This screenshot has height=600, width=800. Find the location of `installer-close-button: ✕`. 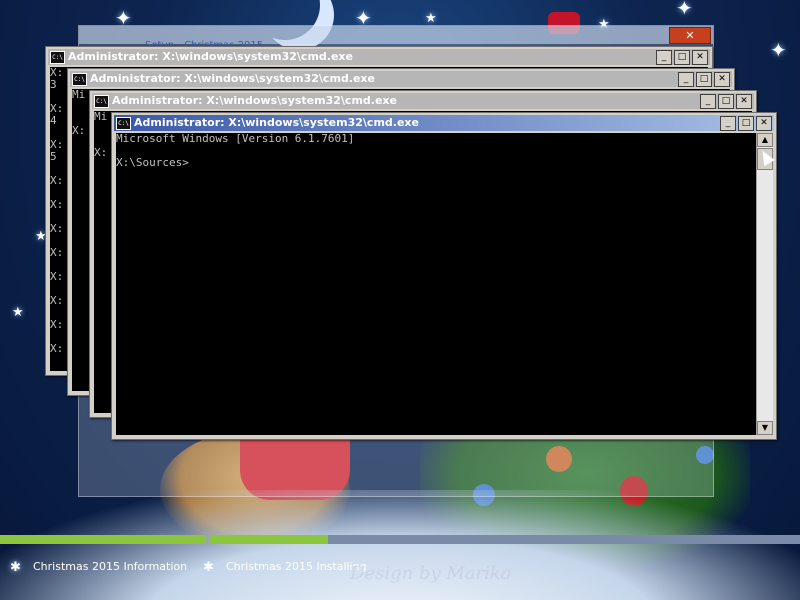

installer-close-button: ✕ is located at coordinates (690, 35).